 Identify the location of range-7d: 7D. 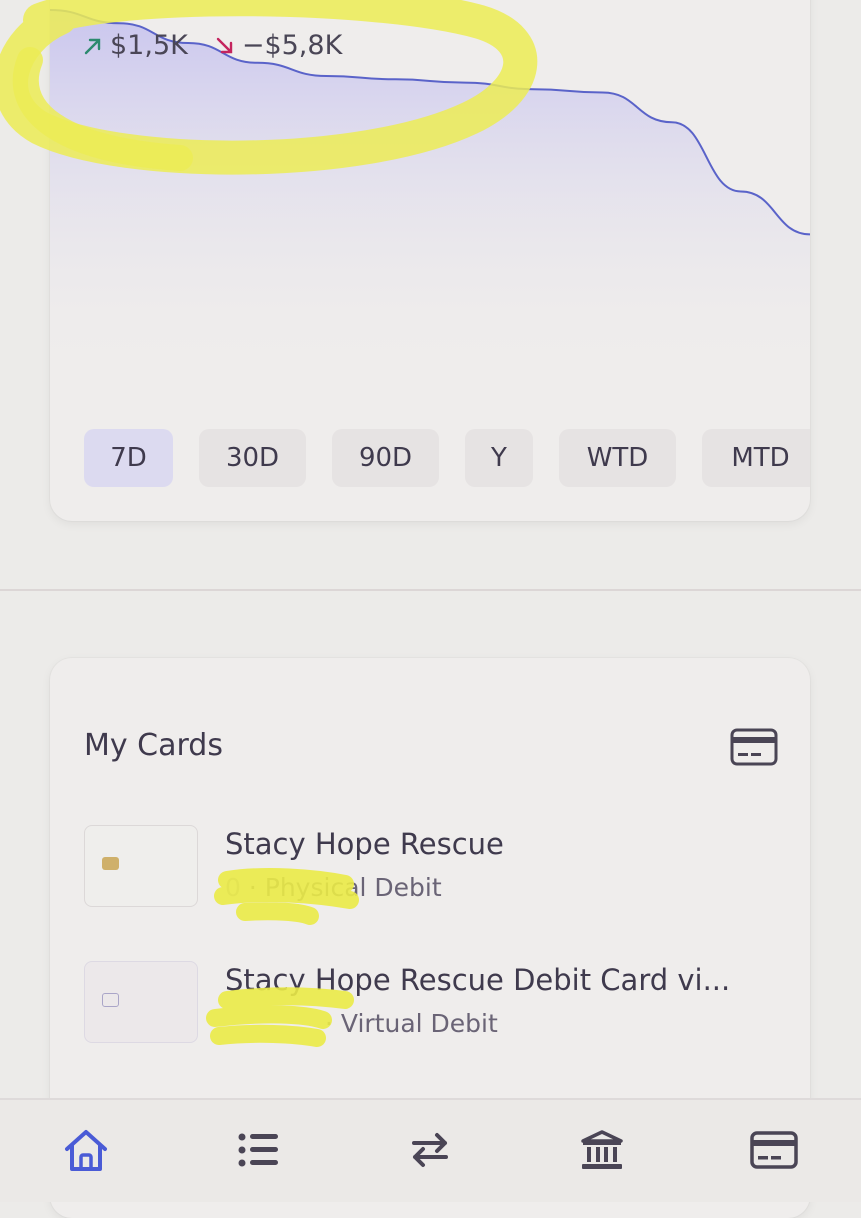
(128, 458).